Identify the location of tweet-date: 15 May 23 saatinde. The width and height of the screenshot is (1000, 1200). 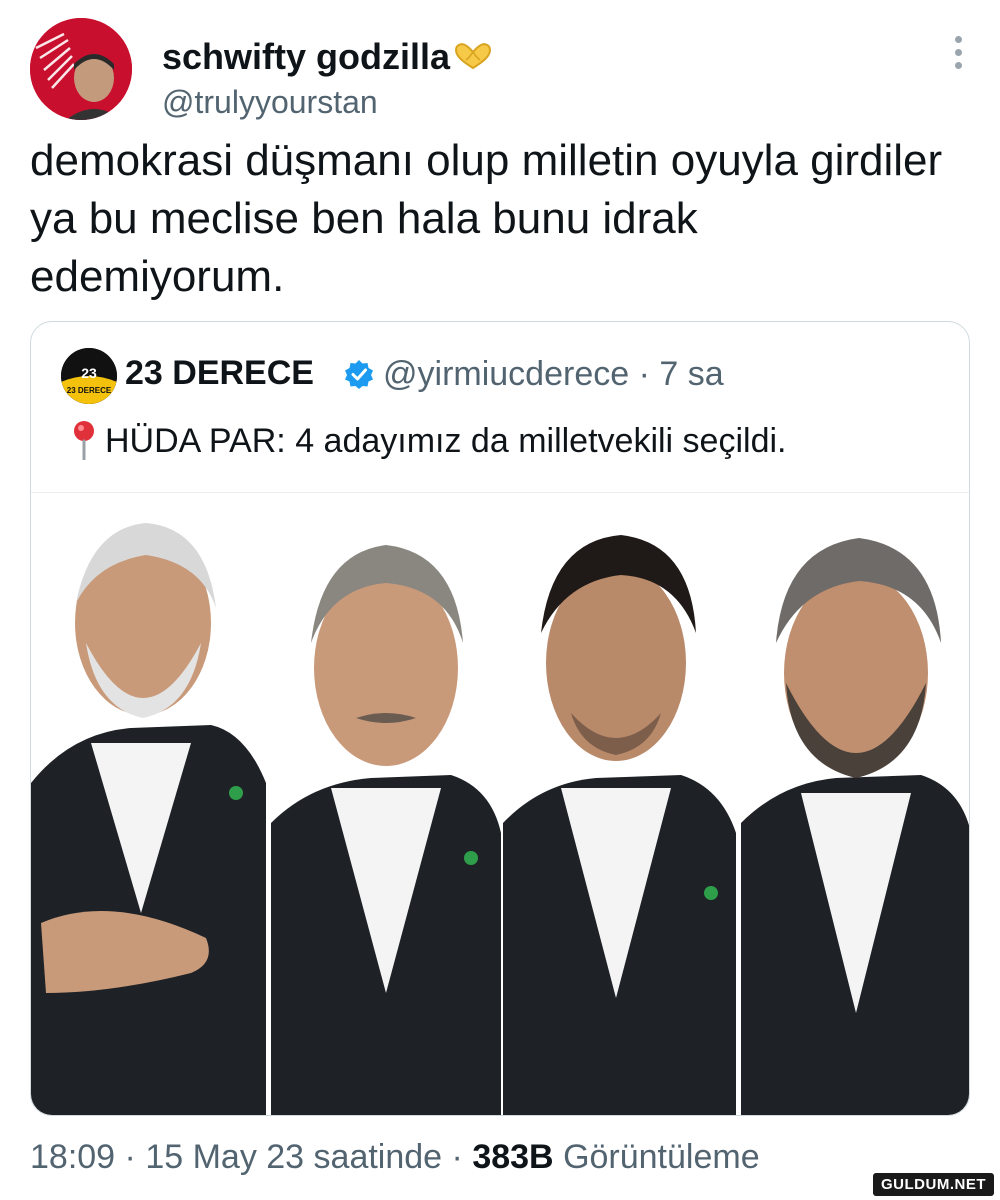
(293, 1157).